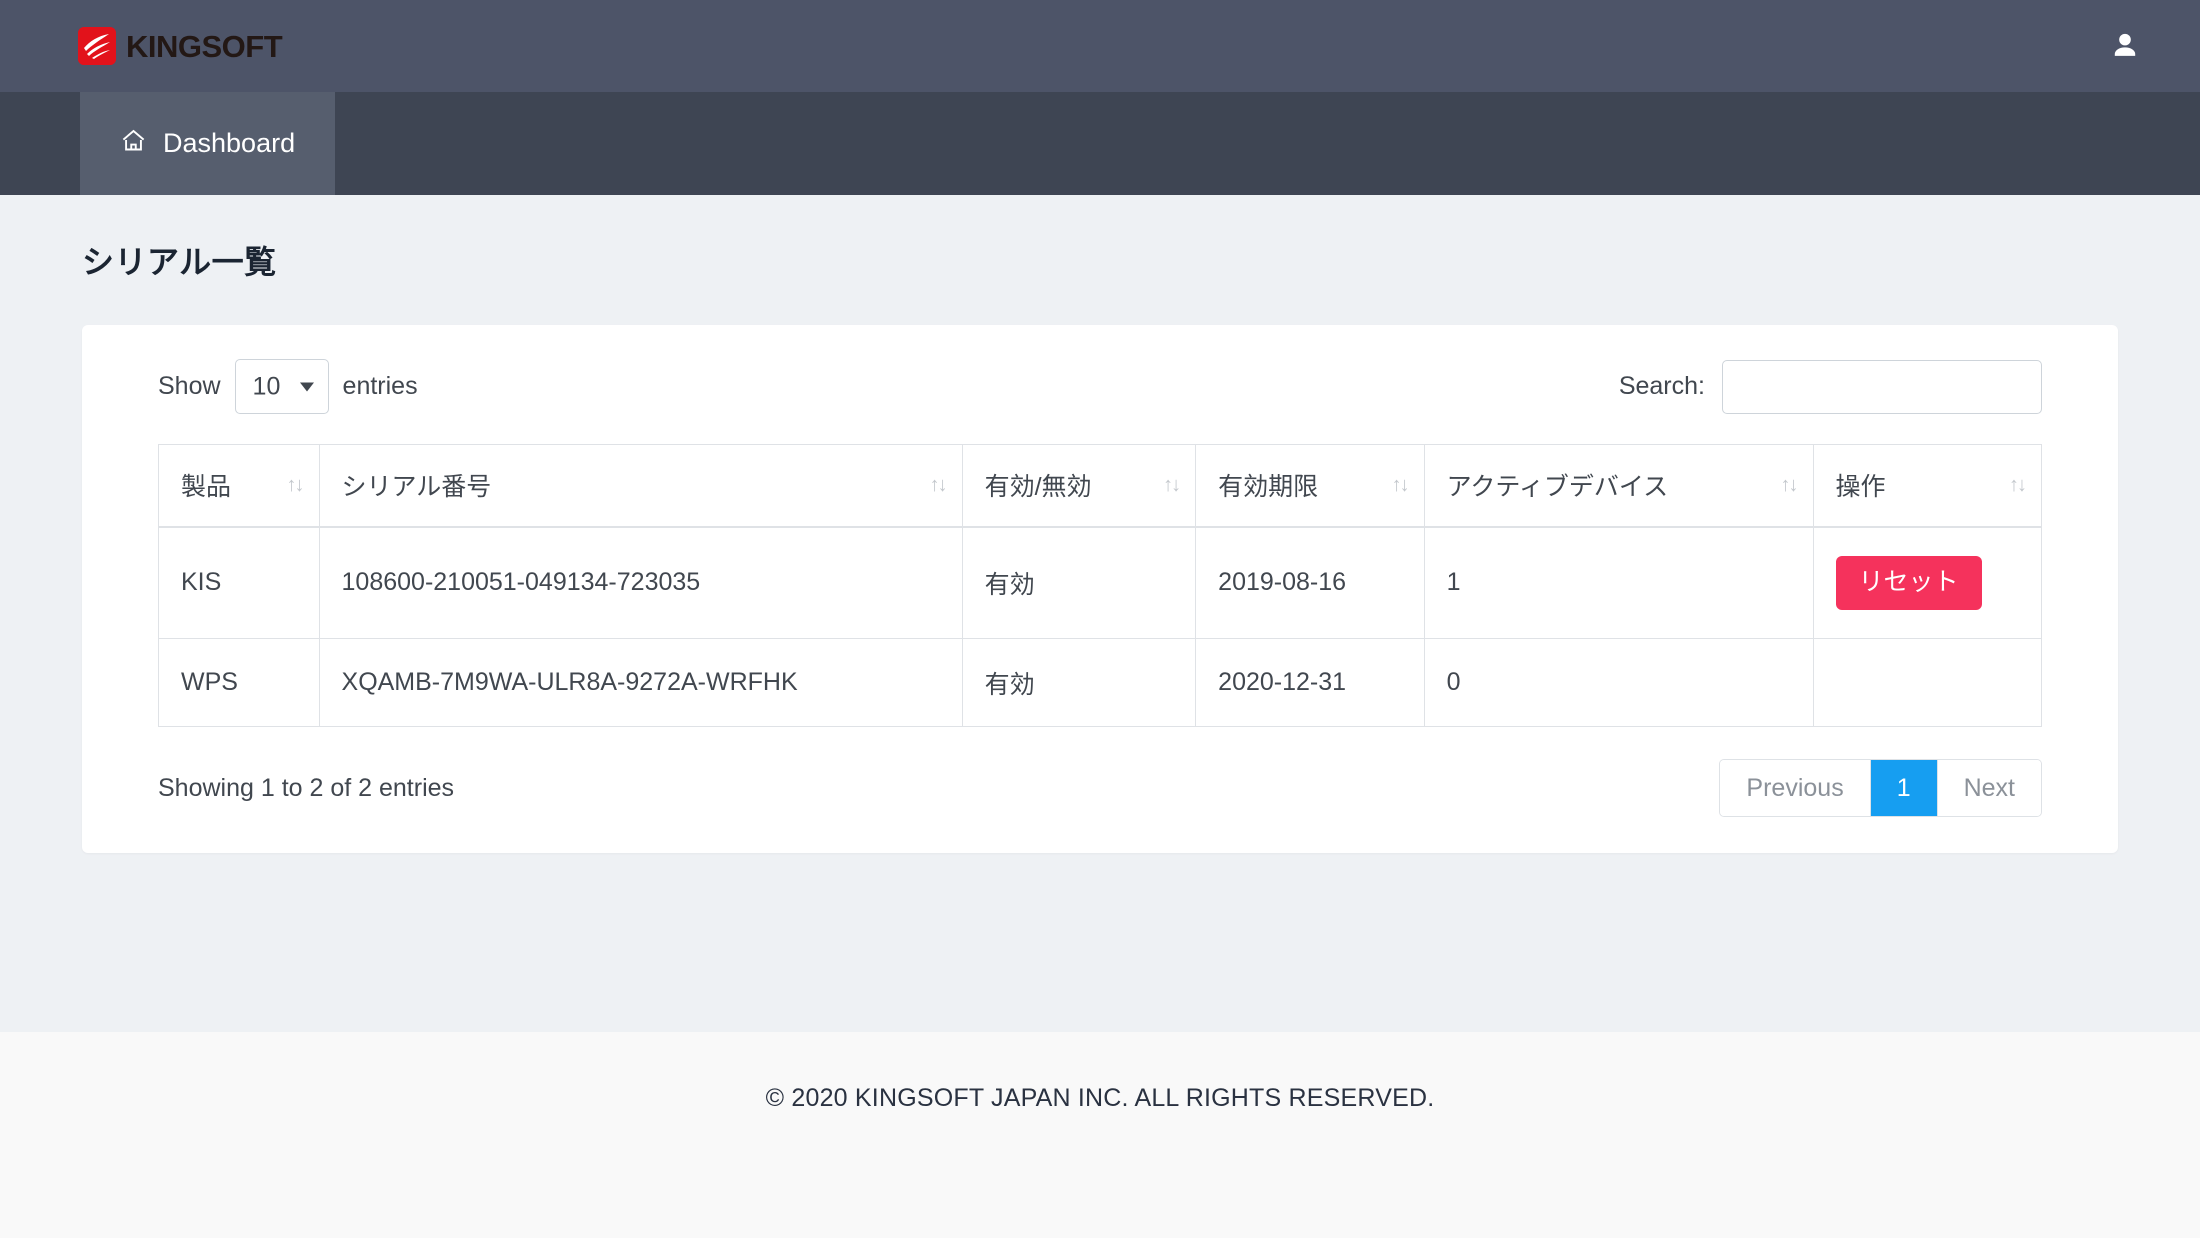 This screenshot has width=2200, height=1238. I want to click on column-header-label: シリアル番号, so click(416, 487).